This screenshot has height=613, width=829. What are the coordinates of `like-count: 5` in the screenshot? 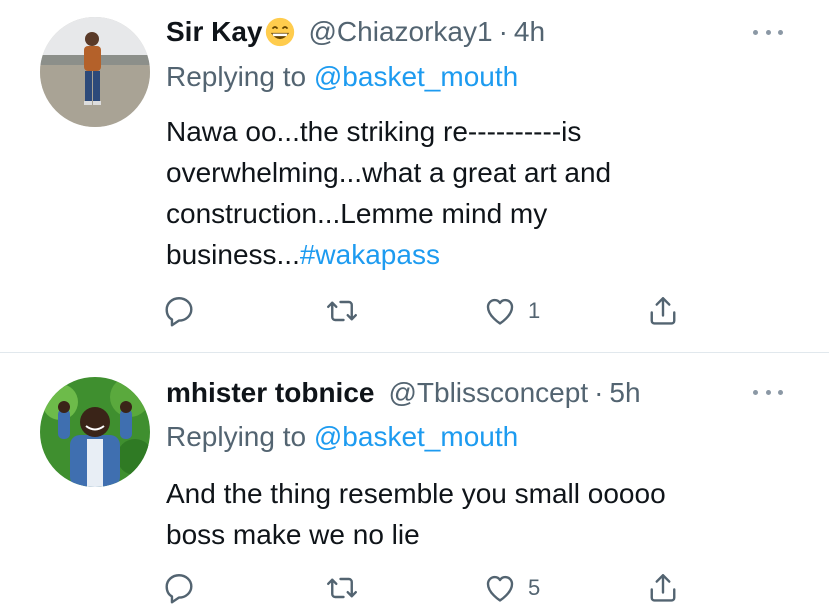 It's located at (534, 587).